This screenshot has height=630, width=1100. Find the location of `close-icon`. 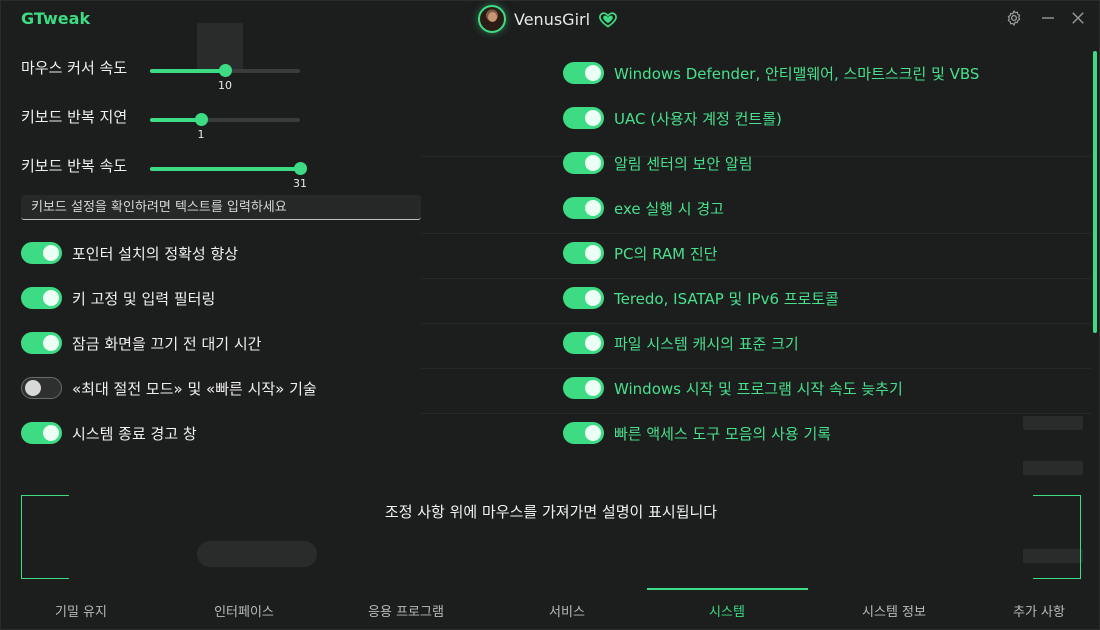

close-icon is located at coordinates (1078, 18).